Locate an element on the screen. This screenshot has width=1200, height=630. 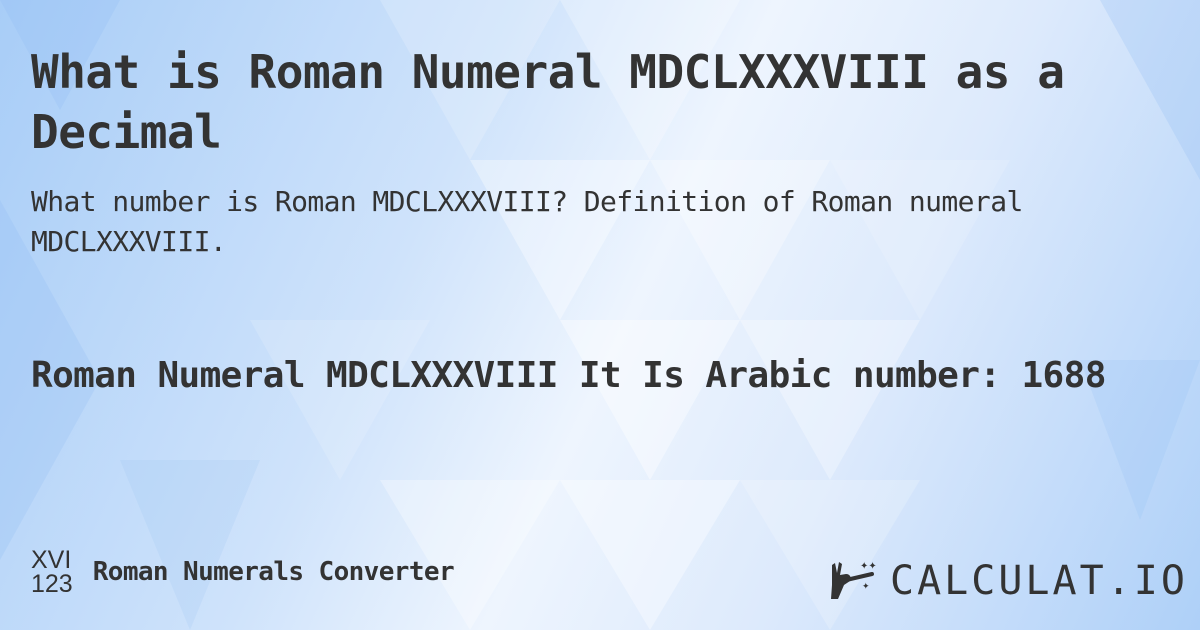
magic-wand-hand-icon: ✦✦ ✦ is located at coordinates (854, 580).